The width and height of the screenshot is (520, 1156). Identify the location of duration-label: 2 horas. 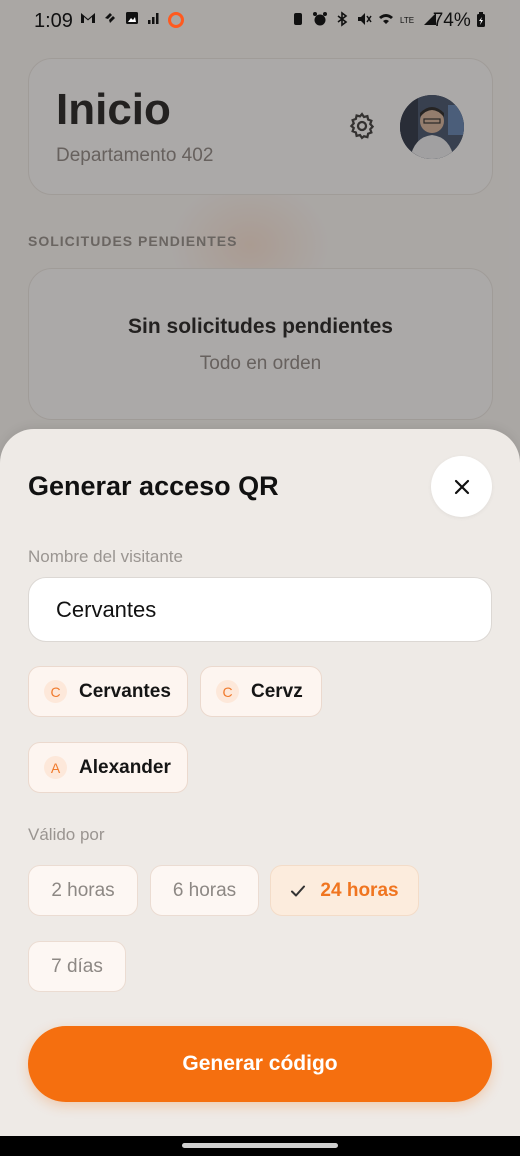
(83, 890).